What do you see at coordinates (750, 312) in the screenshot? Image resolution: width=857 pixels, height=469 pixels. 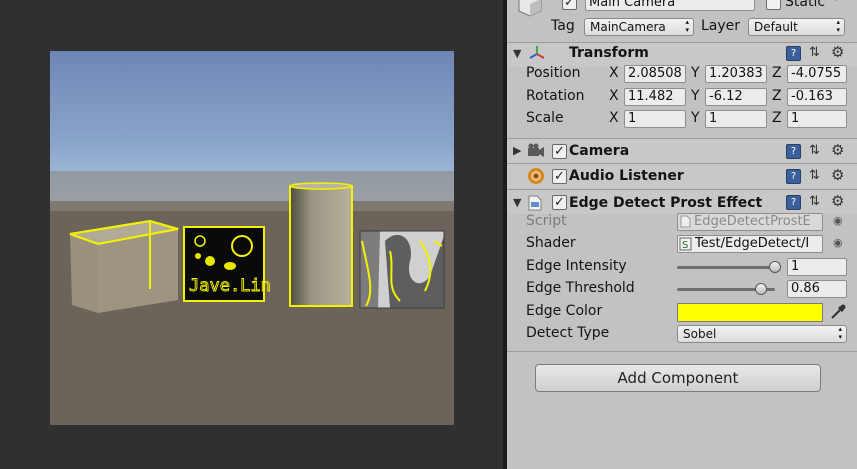 I see `edge-color-swatch` at bounding box center [750, 312].